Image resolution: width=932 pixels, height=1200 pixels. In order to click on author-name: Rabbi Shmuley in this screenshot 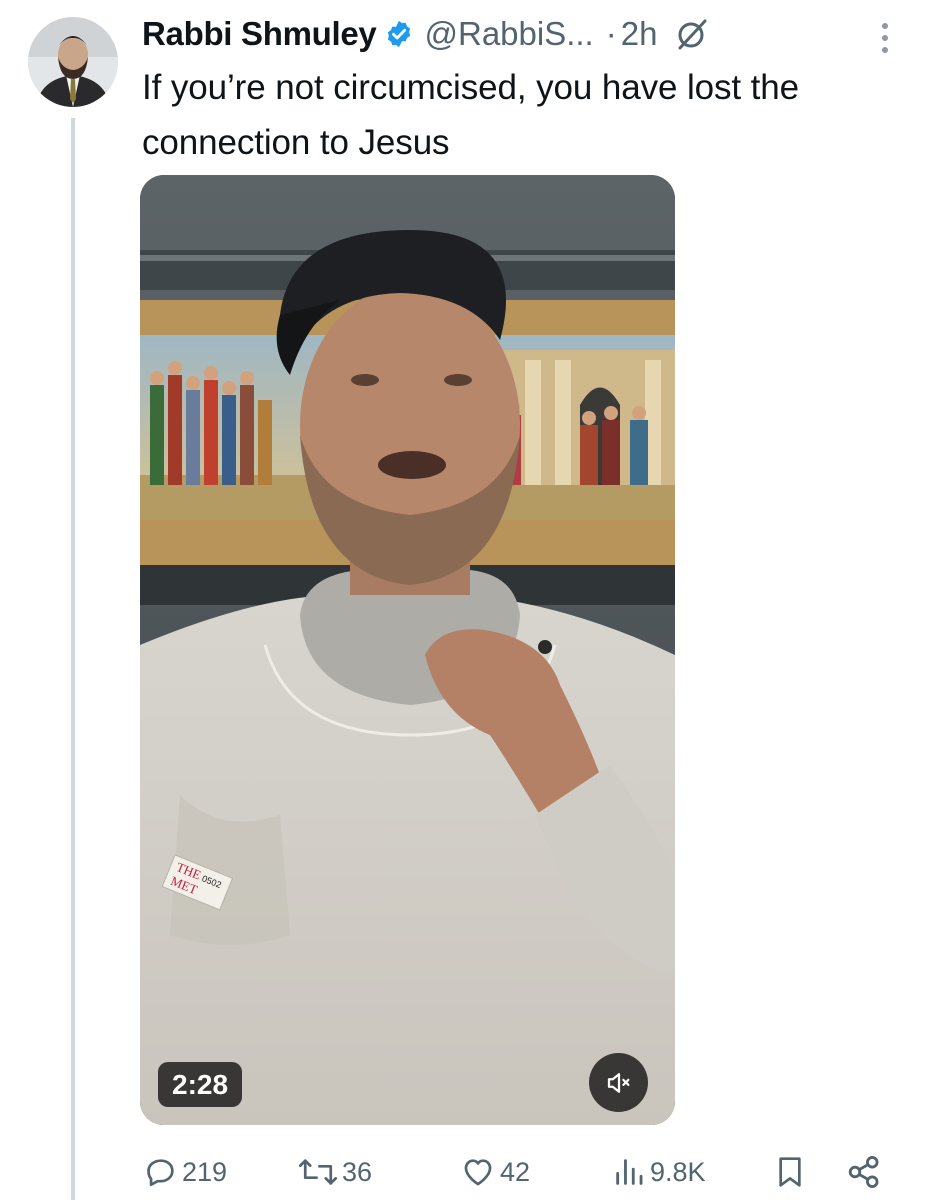, I will do `click(259, 34)`.